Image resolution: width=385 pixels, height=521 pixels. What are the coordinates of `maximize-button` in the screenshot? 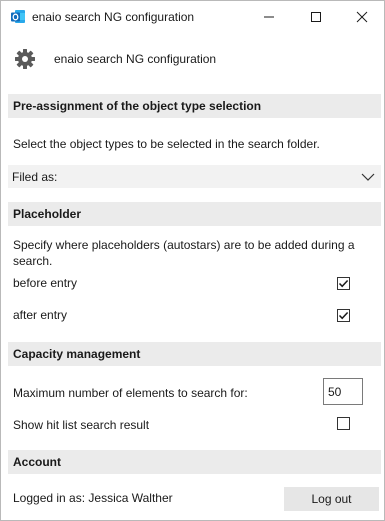 It's located at (316, 16).